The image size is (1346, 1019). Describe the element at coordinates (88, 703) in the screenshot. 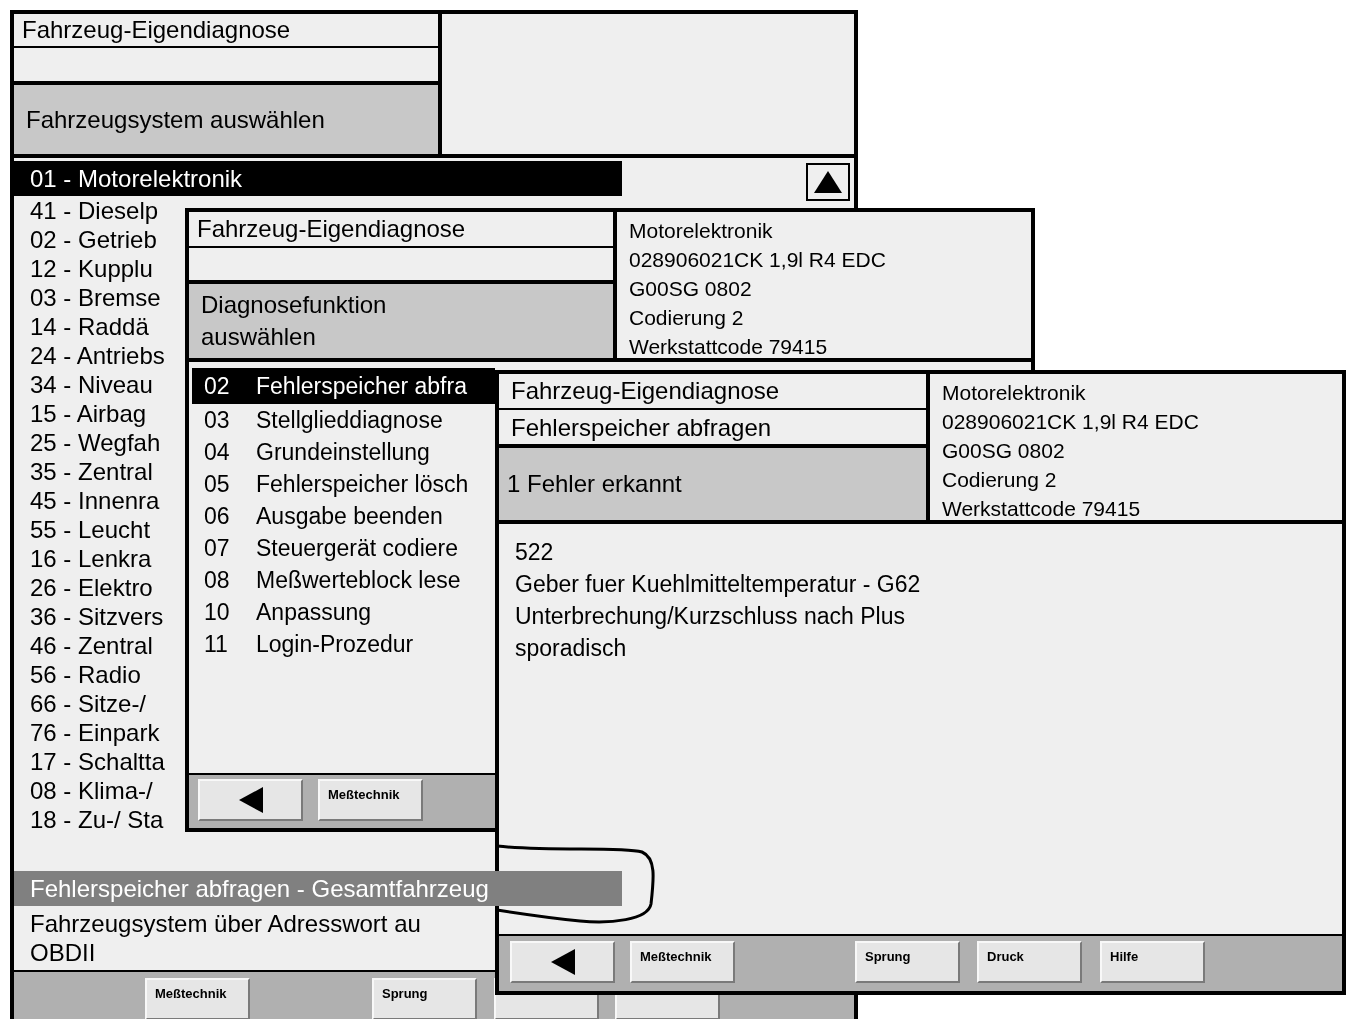

I see `system-item: 66 - Sitze-/` at that location.